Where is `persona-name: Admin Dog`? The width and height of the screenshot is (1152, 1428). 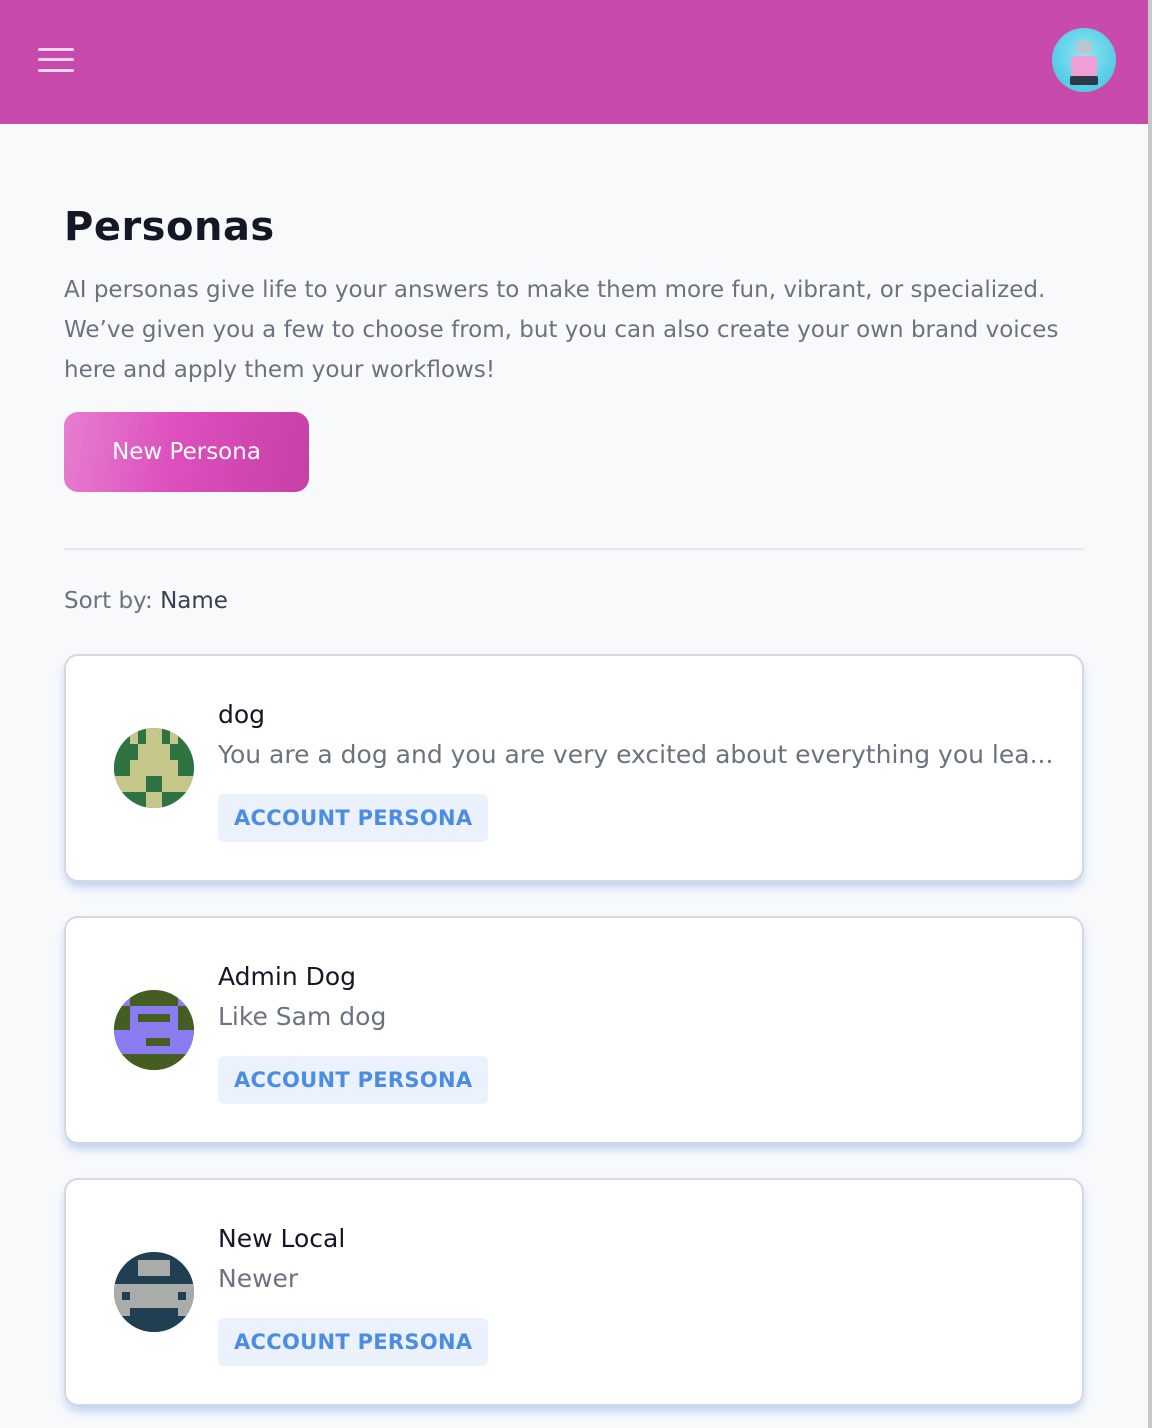 persona-name: Admin Dog is located at coordinates (287, 976).